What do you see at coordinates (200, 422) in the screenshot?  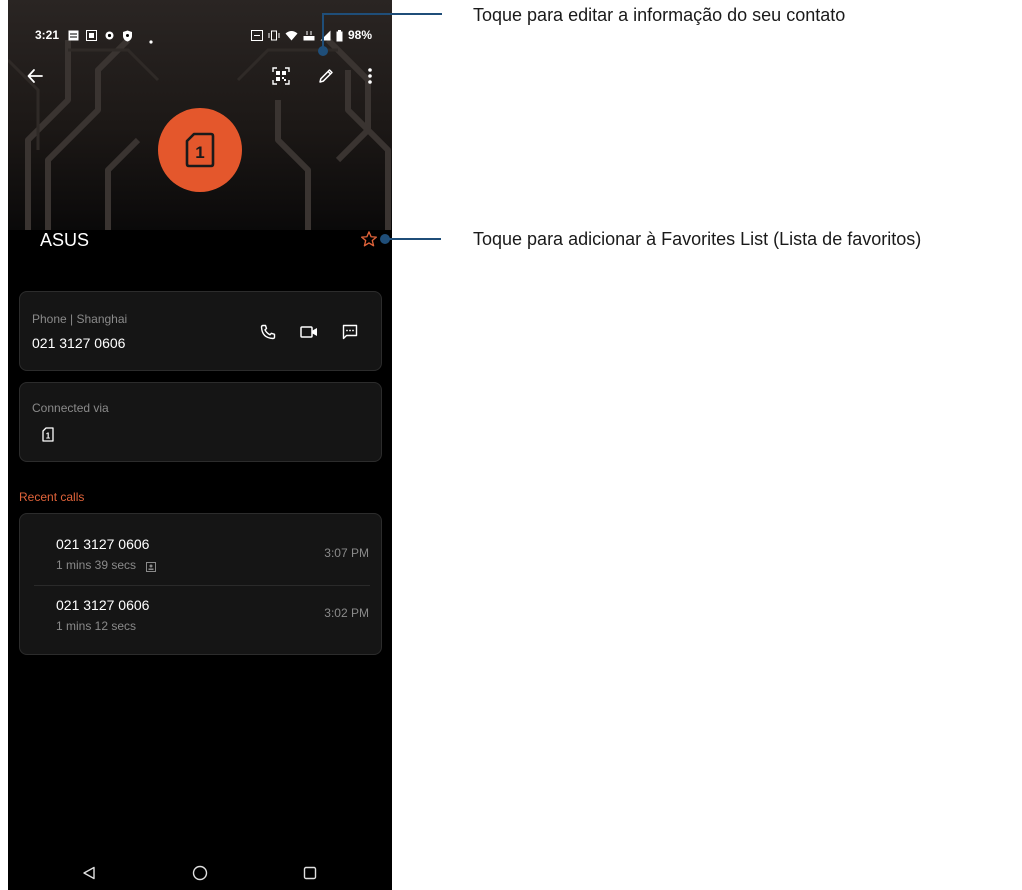 I see `connected-via-card: Connected via 1` at bounding box center [200, 422].